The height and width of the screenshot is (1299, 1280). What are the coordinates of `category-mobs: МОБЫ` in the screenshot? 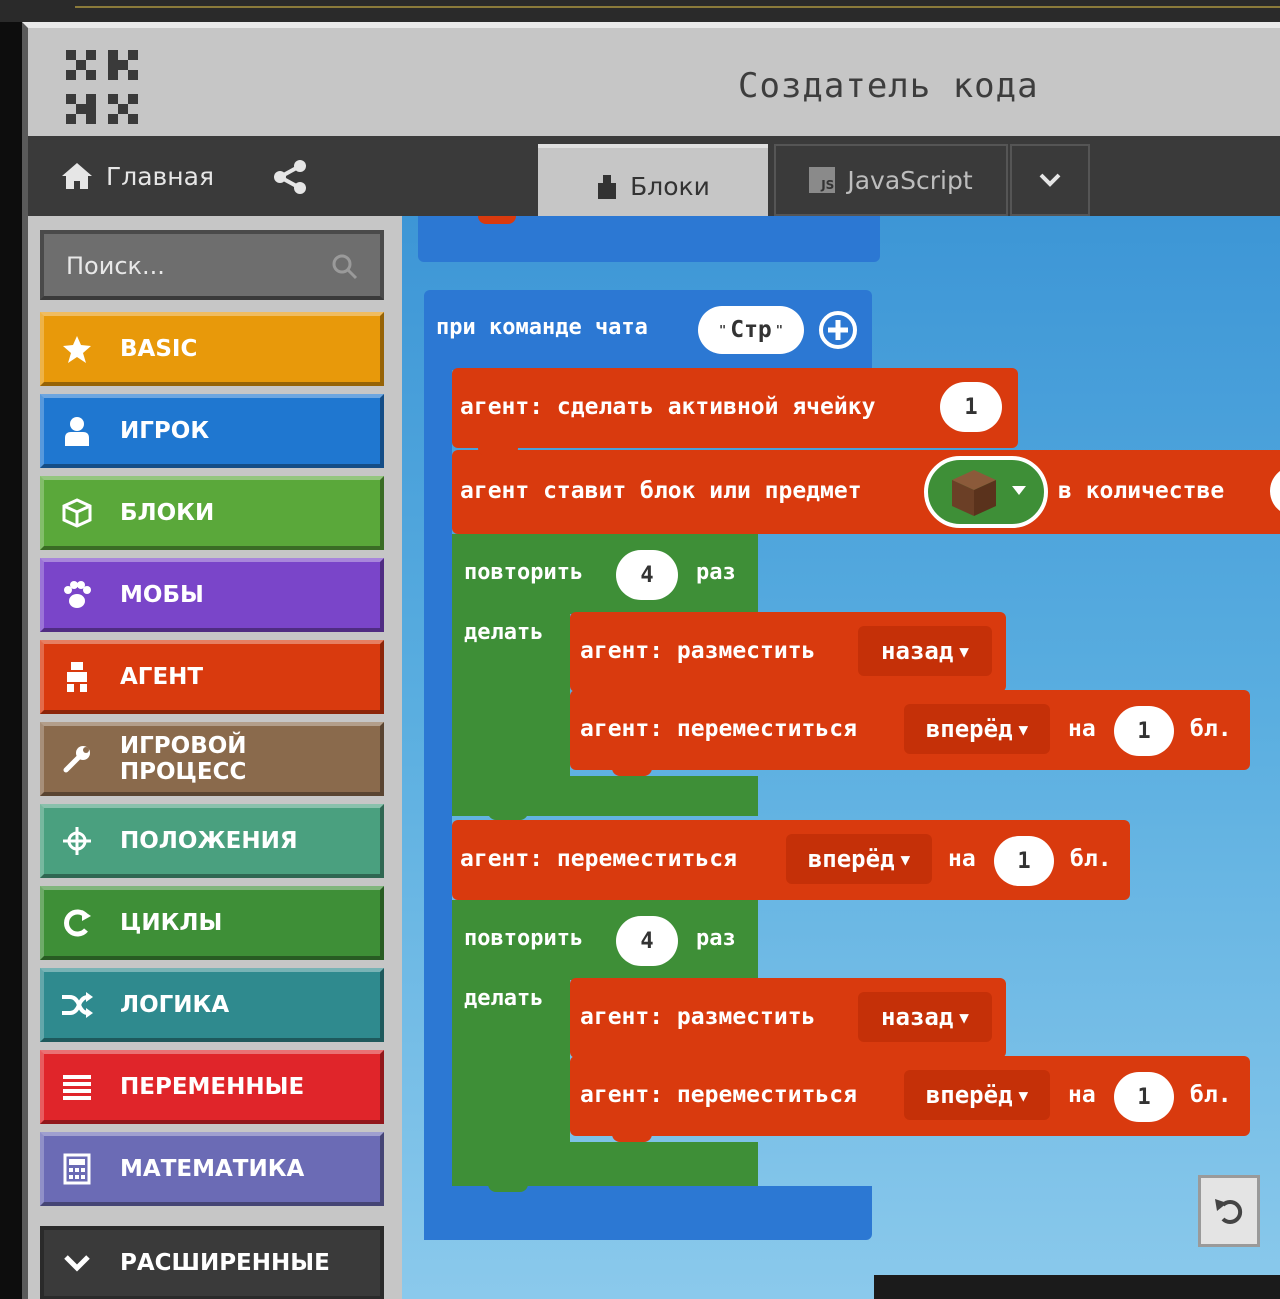 It's located at (212, 595).